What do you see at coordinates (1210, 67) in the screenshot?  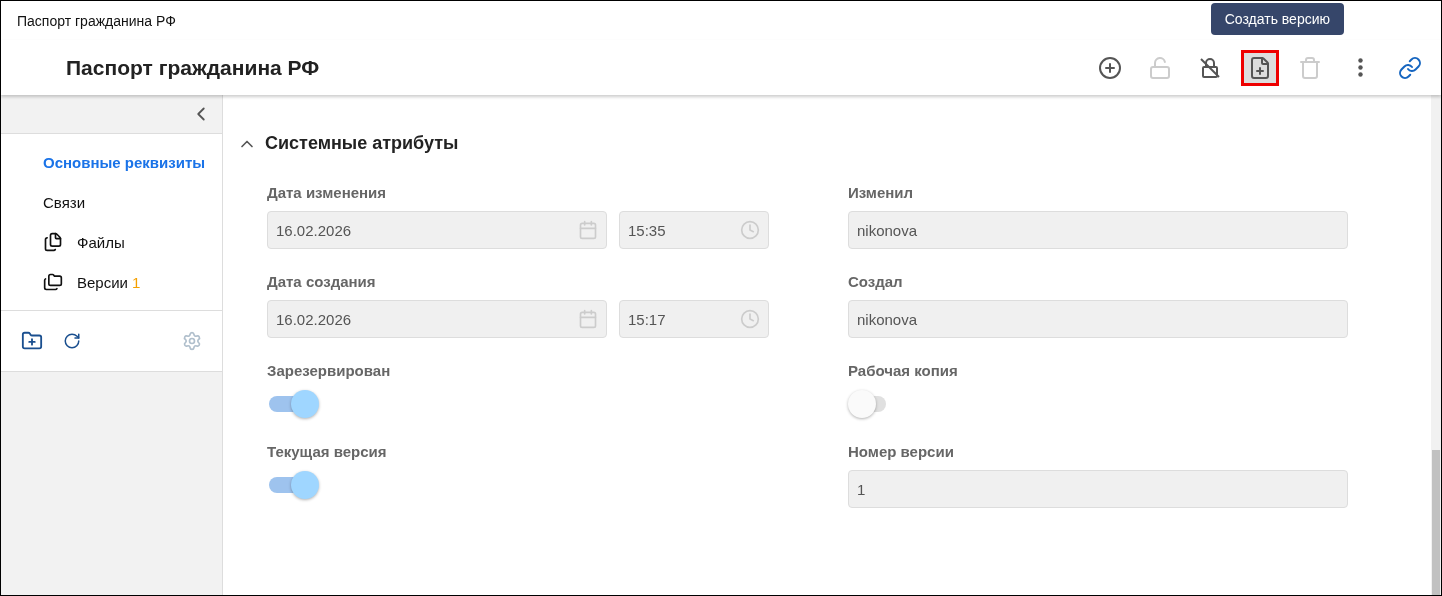 I see `lock-off-icon` at bounding box center [1210, 67].